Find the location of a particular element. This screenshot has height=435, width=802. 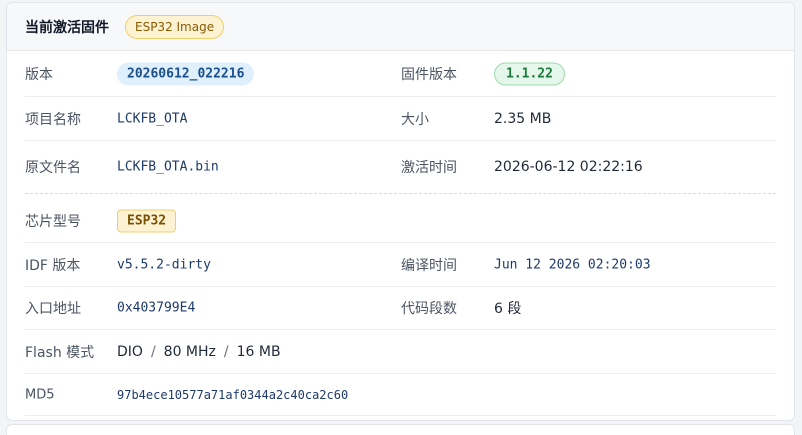

row-entry: 入口地址 0x403799E4 代码段数 6 段 is located at coordinates (400, 308).